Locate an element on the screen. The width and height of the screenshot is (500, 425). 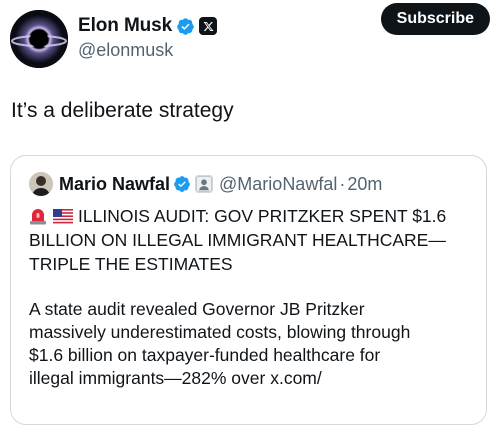
x-logo-glyph-icon is located at coordinates (208, 26).